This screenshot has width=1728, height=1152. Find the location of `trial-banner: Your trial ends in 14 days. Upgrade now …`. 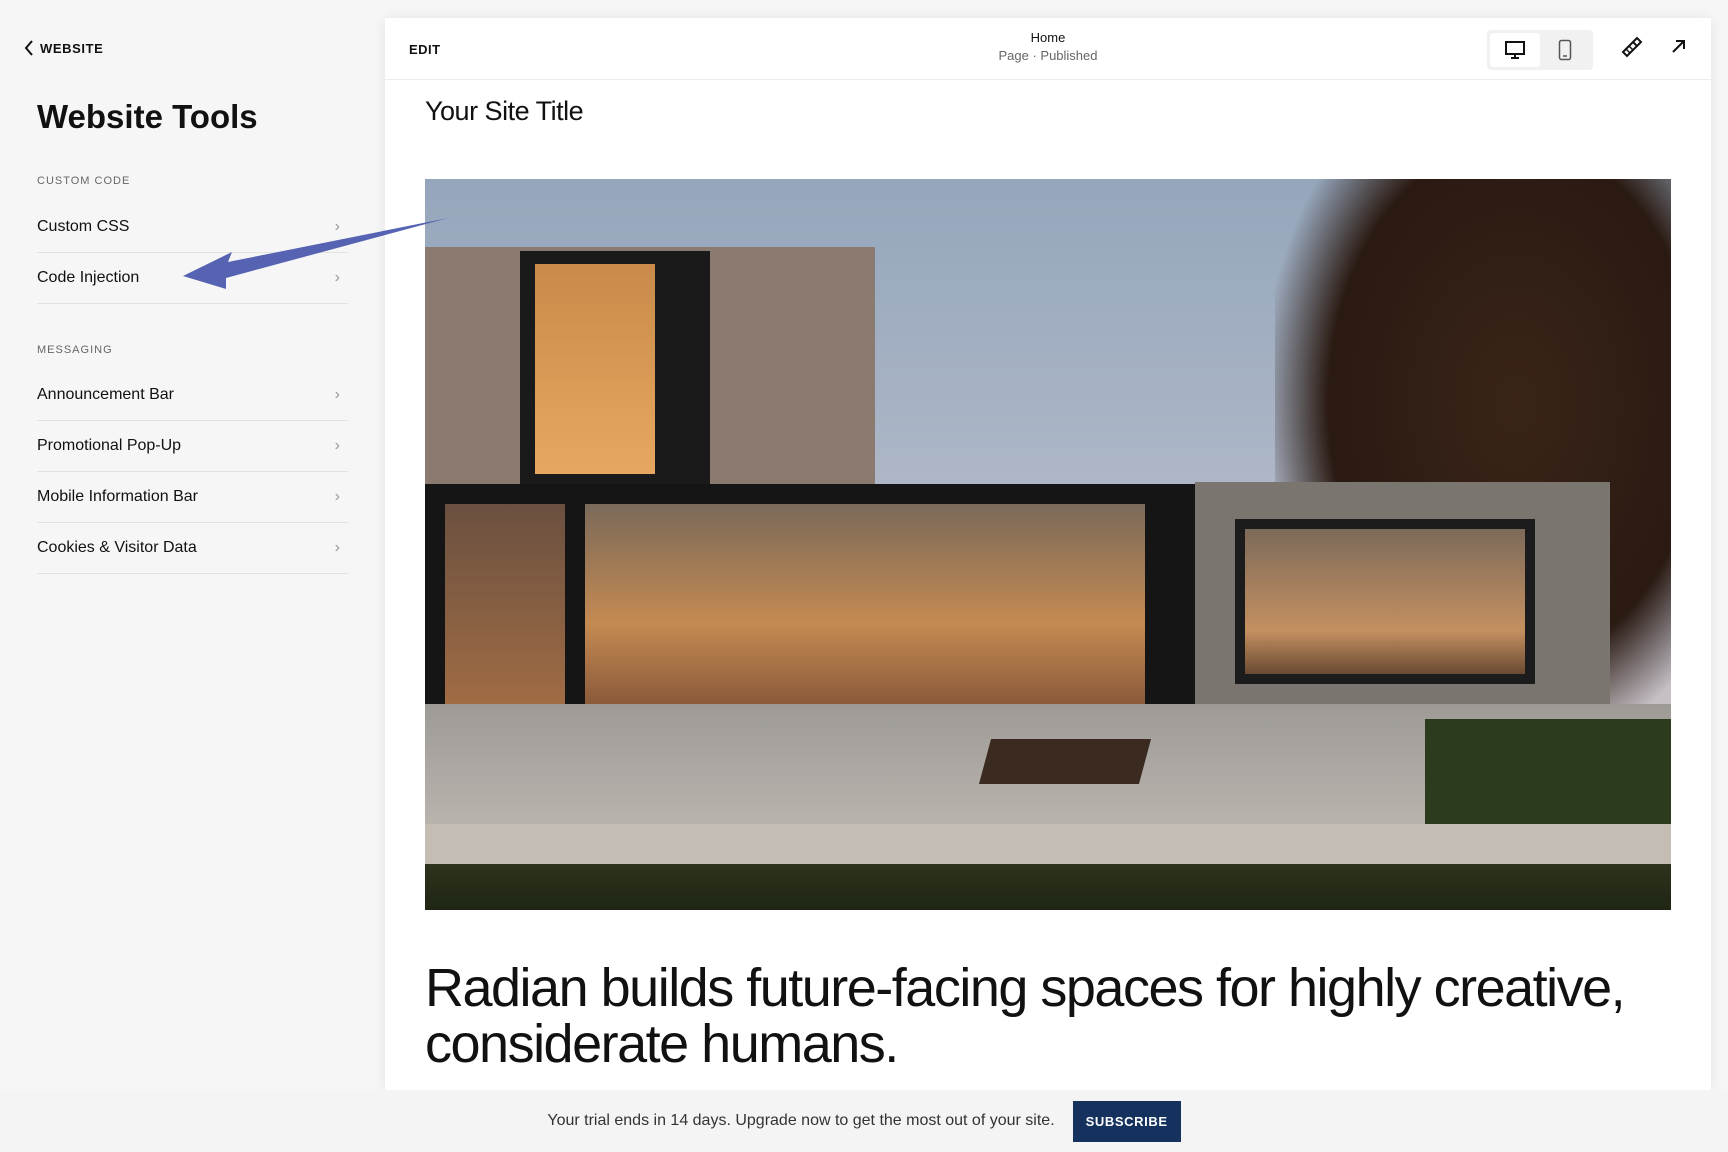

trial-banner: Your trial ends in 14 days. Upgrade now … is located at coordinates (864, 1121).